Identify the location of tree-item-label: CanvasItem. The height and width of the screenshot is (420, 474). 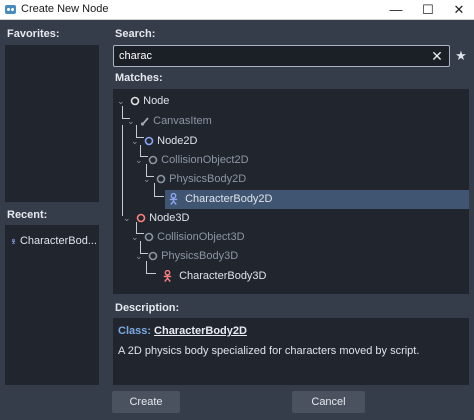
(182, 121).